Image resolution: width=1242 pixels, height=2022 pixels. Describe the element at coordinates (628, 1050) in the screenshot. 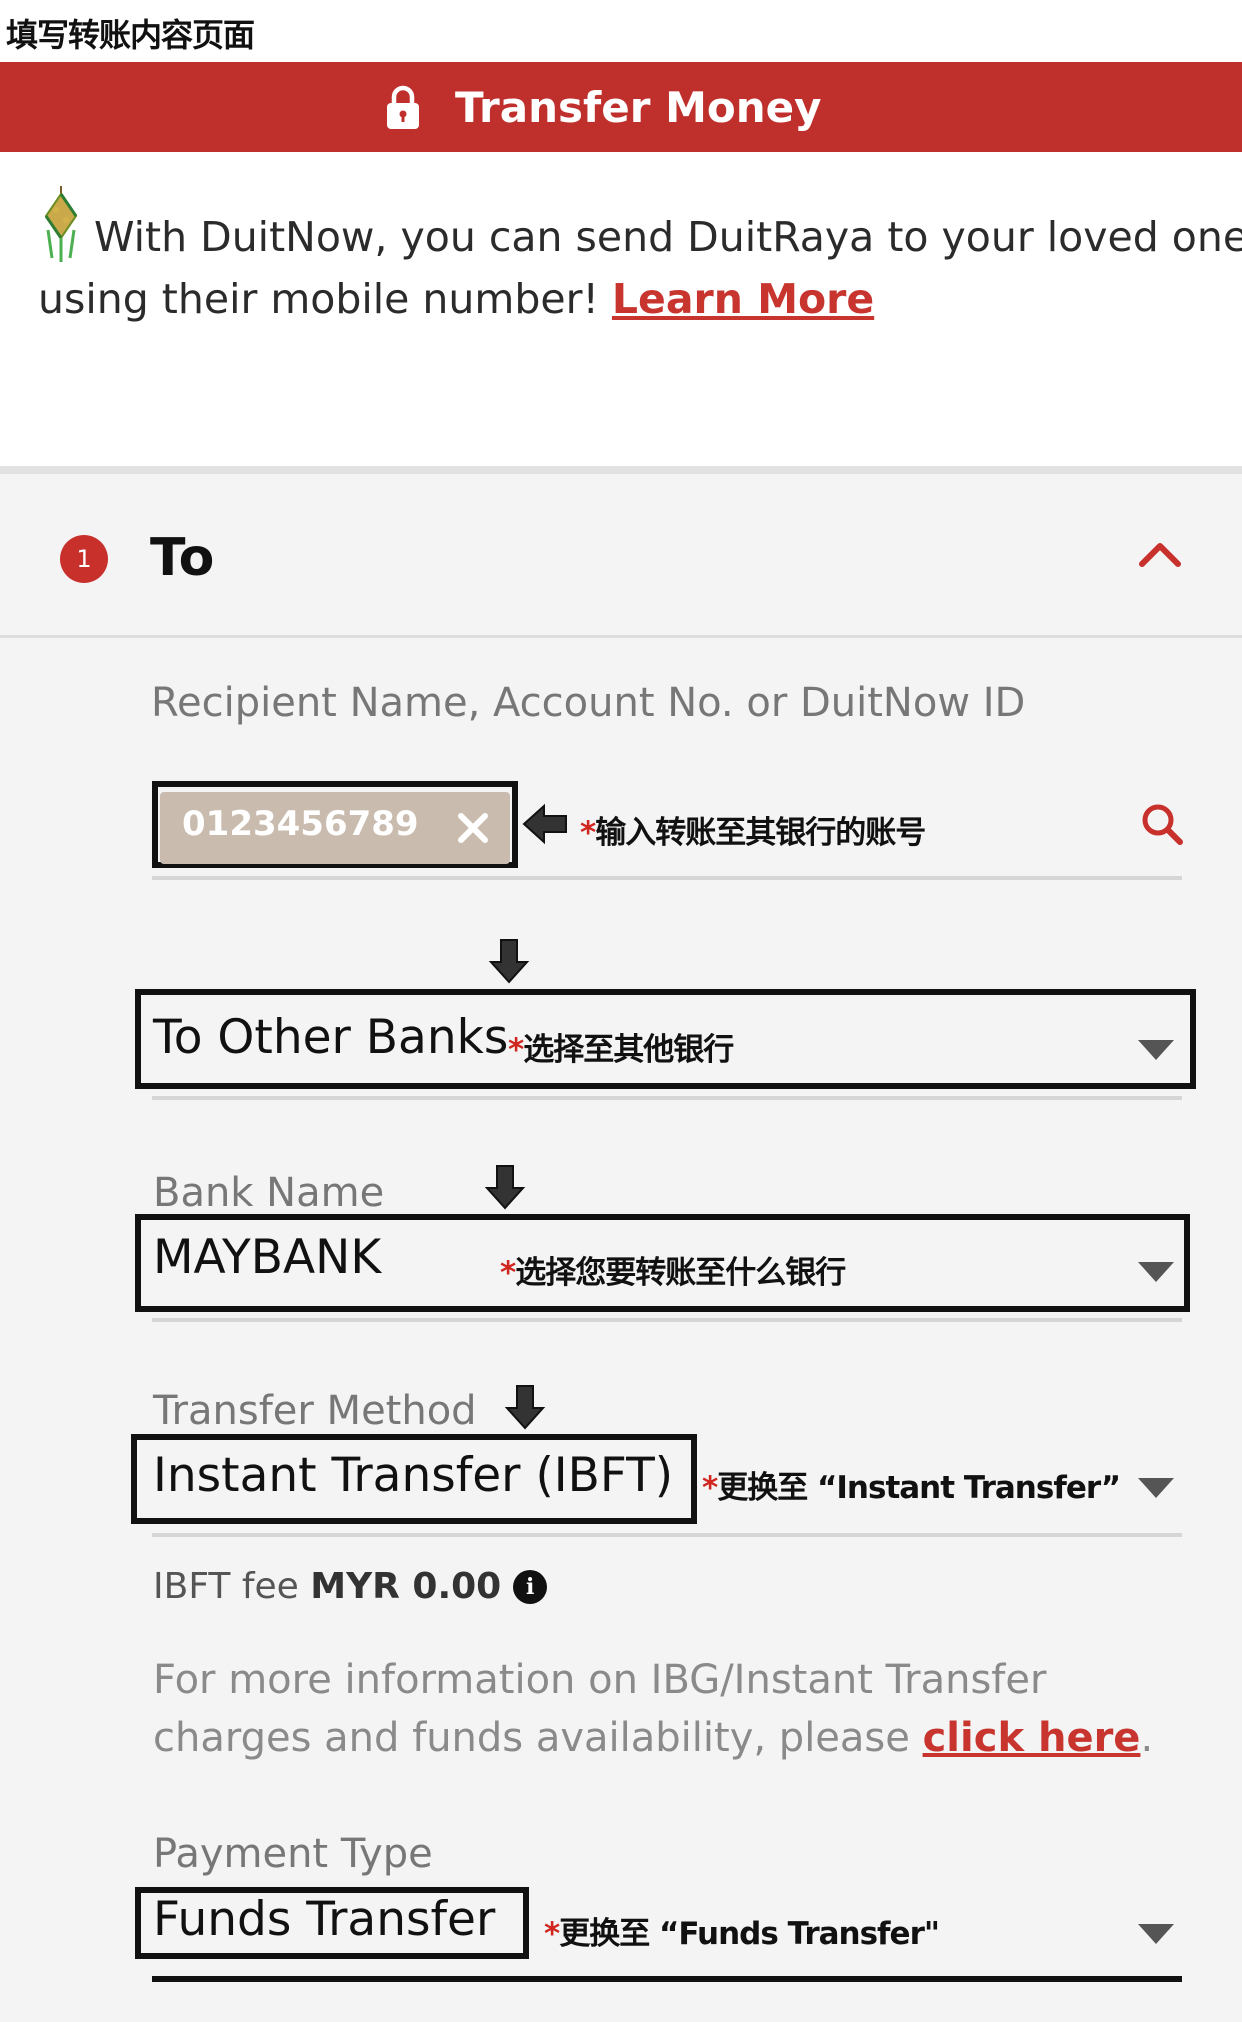

I see `note-text: 选择至其他银行` at that location.